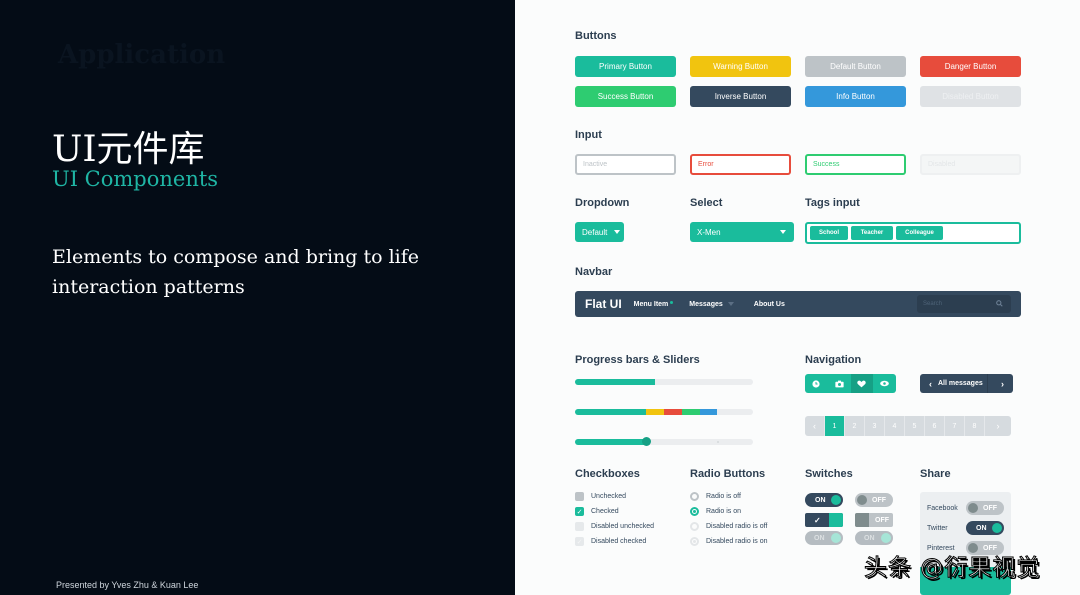 This screenshot has width=1080, height=595. What do you see at coordinates (594, 272) in the screenshot?
I see `section-title-navbar: Navbar` at bounding box center [594, 272].